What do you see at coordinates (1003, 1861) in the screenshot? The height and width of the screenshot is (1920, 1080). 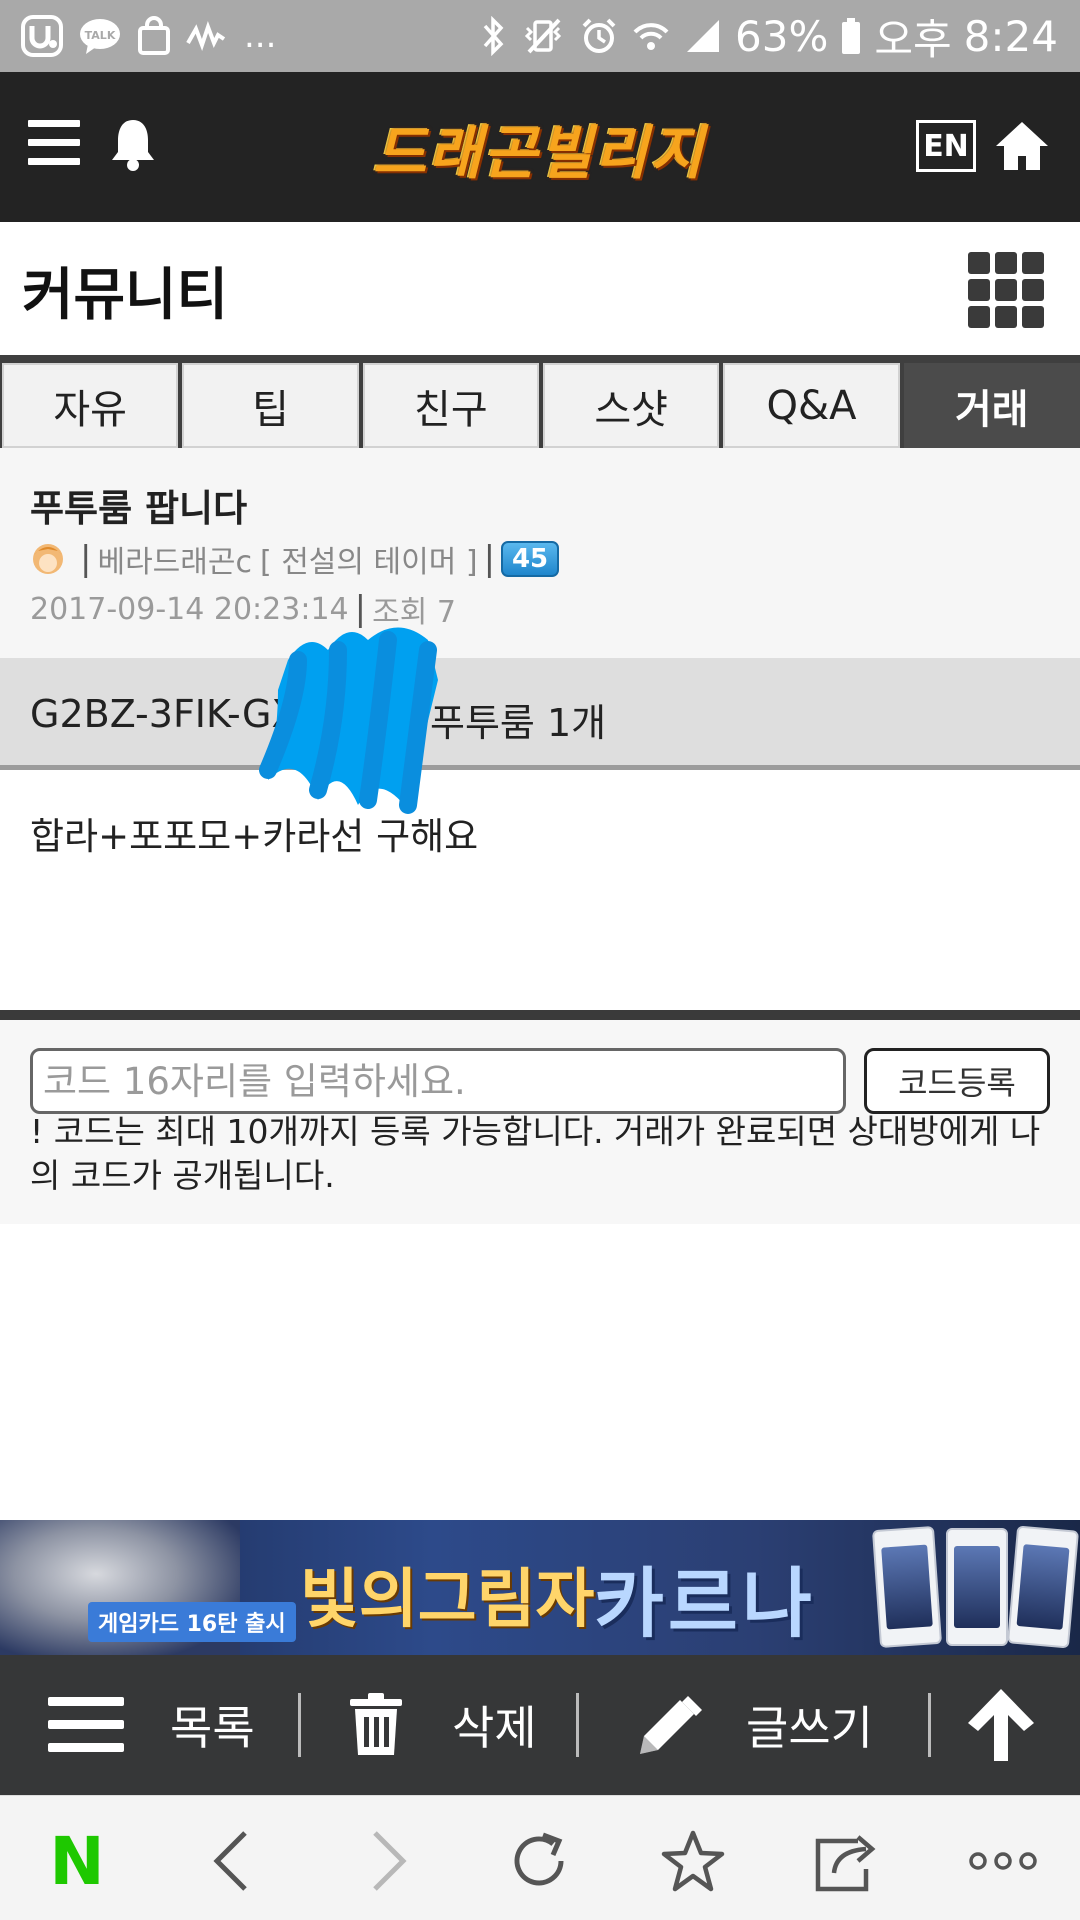 I see `more-icon` at bounding box center [1003, 1861].